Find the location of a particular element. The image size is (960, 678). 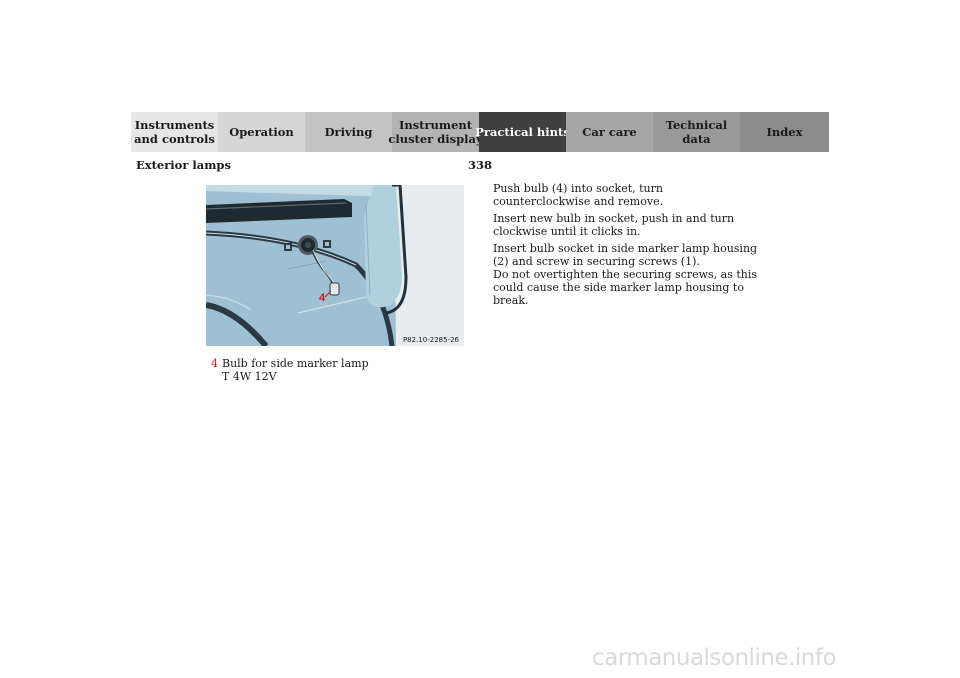

tab-operation: Operation is located at coordinates (261, 132).